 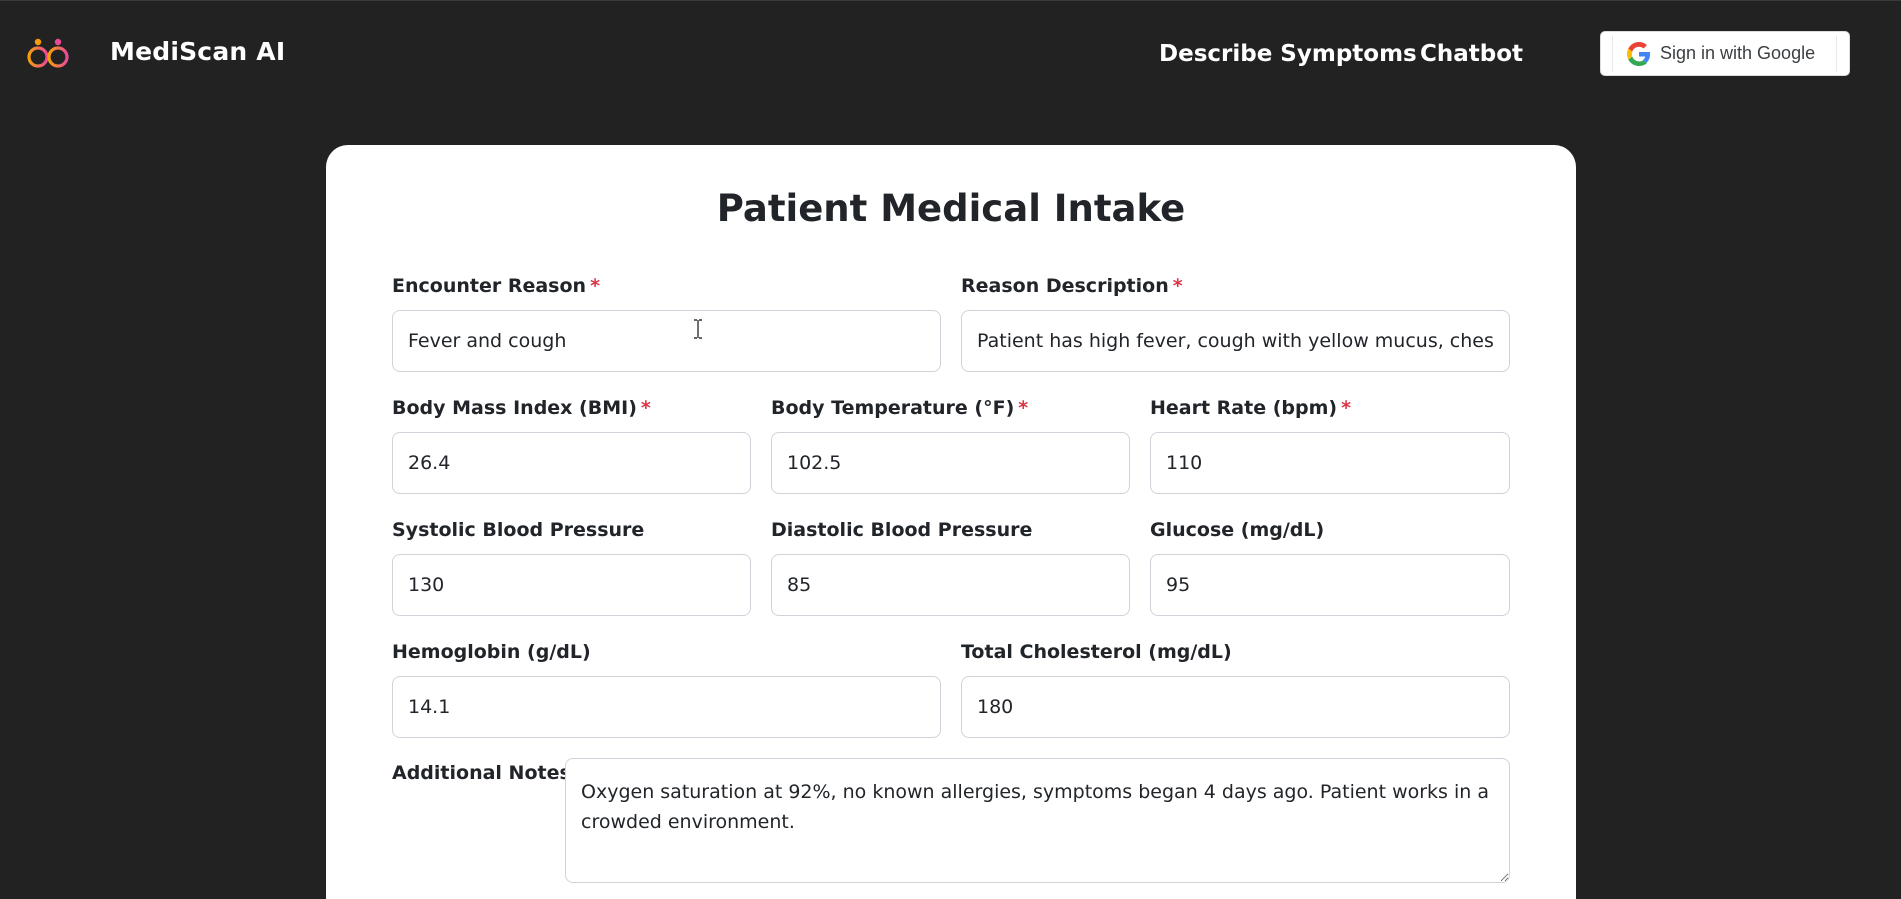 I want to click on google-sign-in-label: Sign in with Google, so click(x=1738, y=53).